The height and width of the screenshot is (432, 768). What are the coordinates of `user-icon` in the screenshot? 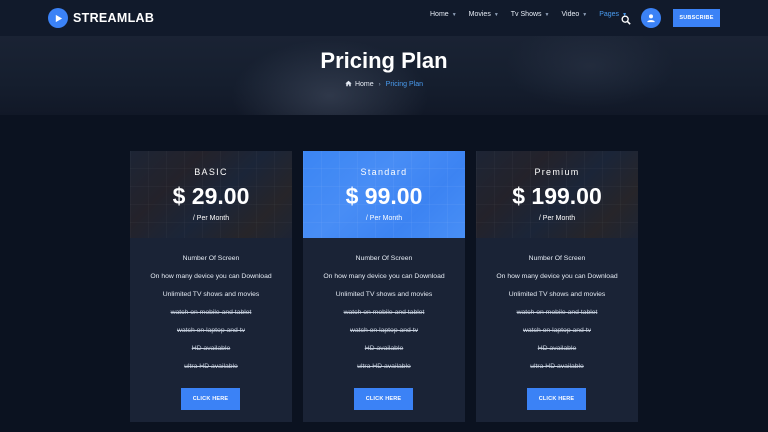 It's located at (651, 18).